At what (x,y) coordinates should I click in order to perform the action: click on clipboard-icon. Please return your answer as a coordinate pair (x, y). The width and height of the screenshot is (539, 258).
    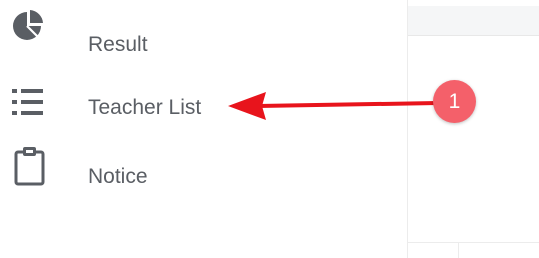
    Looking at the image, I should click on (31, 166).